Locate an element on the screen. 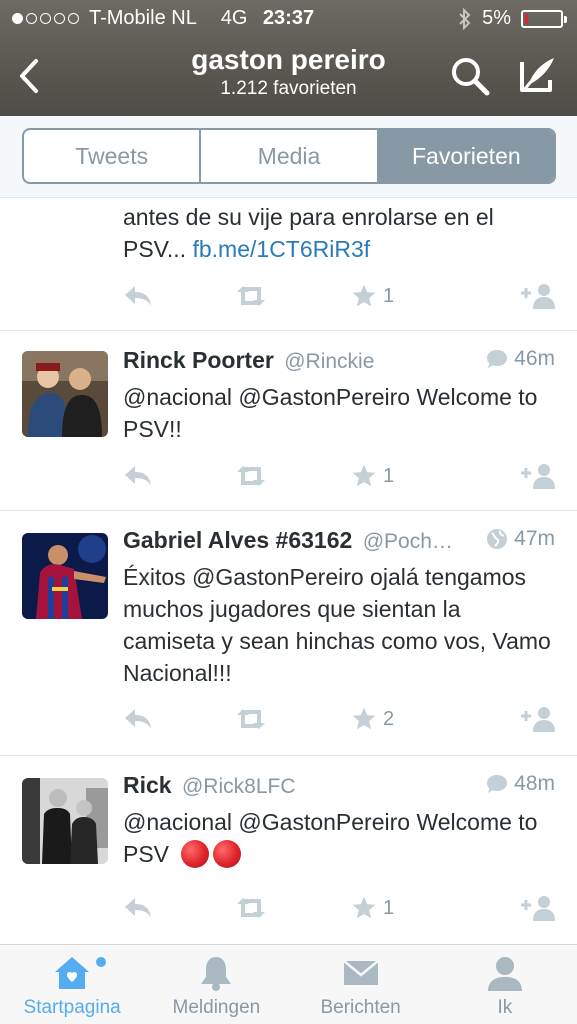 The height and width of the screenshot is (1024, 577). tweet-header: Rinck Poorter @Rinckie 46m is located at coordinates (339, 363).